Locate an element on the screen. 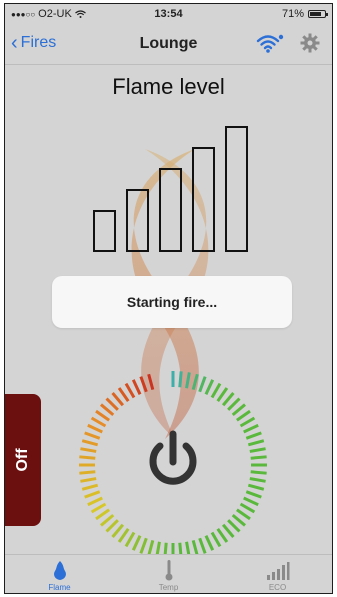  tab-bar: Flame Temp ECO is located at coordinates (168, 573).